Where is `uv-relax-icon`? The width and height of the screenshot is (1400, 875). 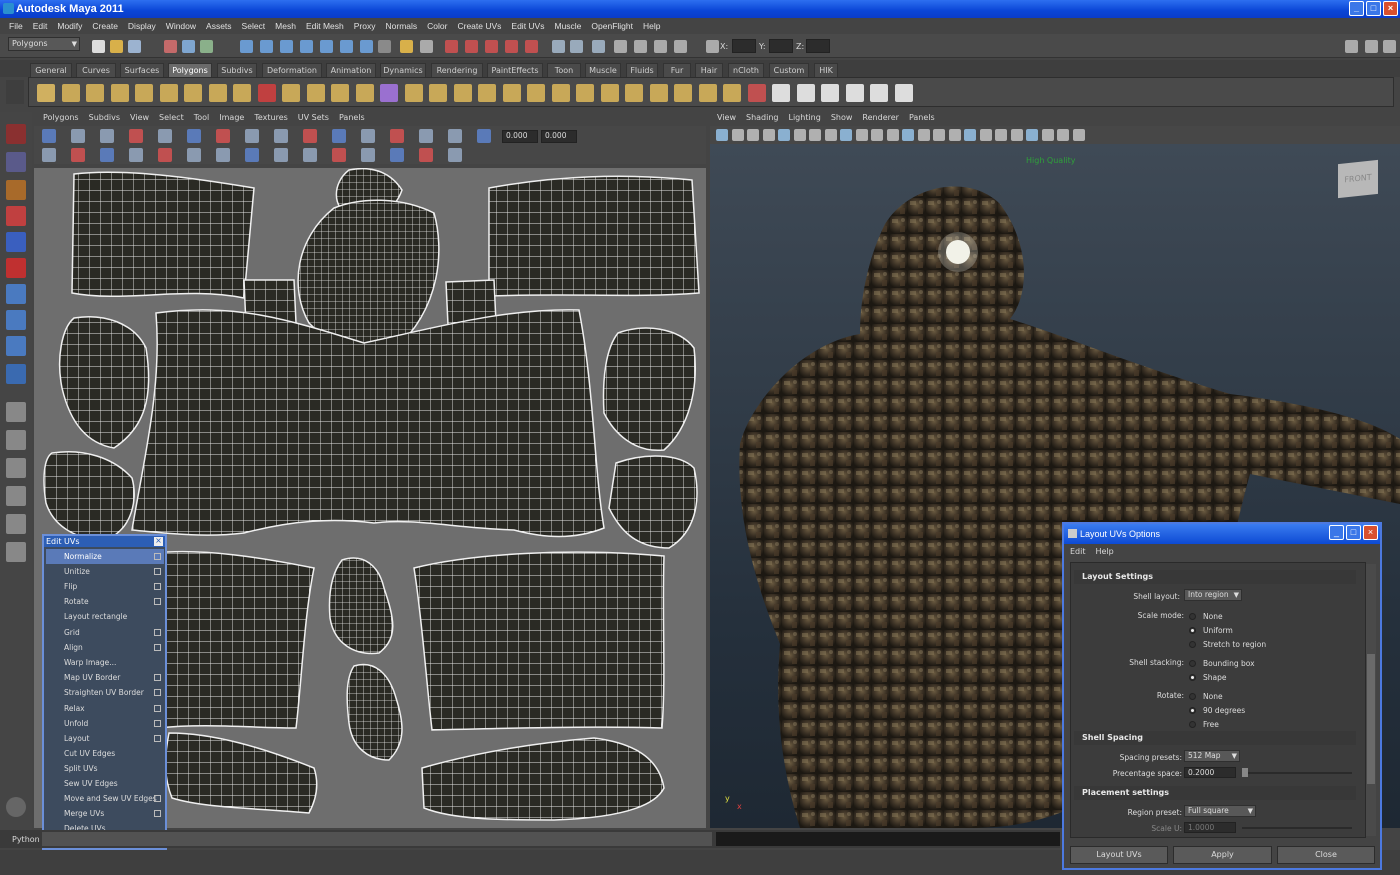 uv-relax-icon is located at coordinates (310, 155).